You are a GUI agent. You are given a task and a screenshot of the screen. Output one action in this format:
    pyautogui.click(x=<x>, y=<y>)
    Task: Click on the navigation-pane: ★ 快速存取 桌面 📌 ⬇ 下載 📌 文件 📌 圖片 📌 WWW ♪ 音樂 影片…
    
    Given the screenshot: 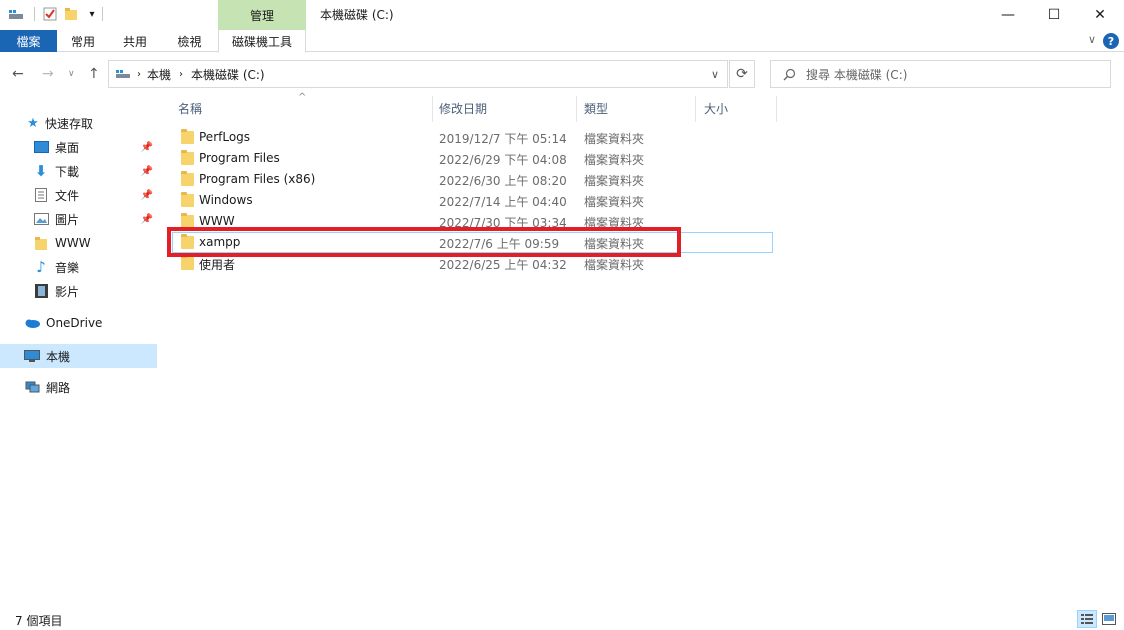 What is the action you would take?
    pyautogui.click(x=80, y=355)
    